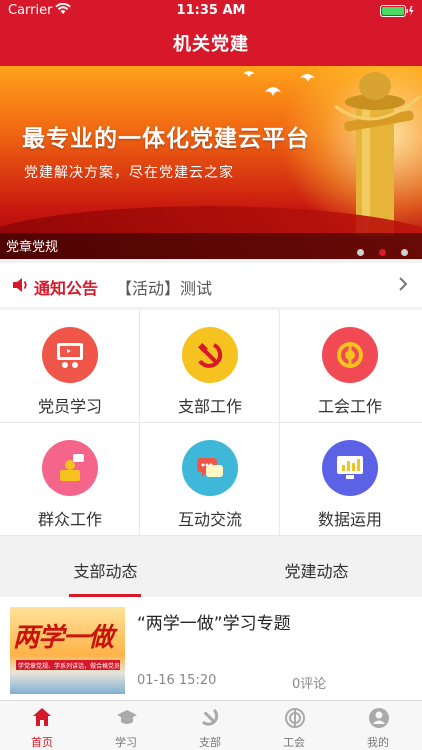 This screenshot has height=750, width=422. What do you see at coordinates (42, 742) in the screenshot?
I see `tabbar-label: 首页` at bounding box center [42, 742].